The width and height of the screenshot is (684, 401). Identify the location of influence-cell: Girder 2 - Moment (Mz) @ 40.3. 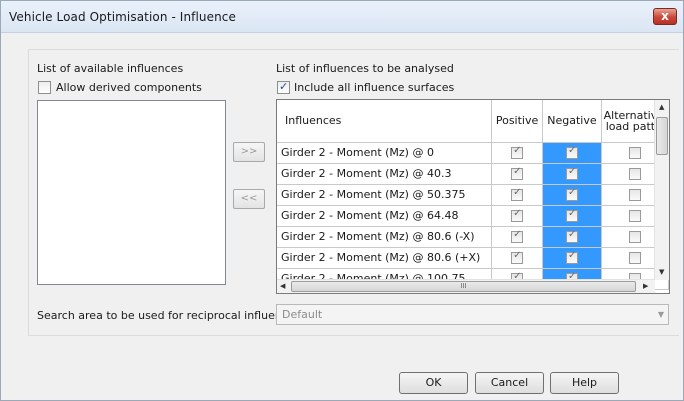
(384, 174).